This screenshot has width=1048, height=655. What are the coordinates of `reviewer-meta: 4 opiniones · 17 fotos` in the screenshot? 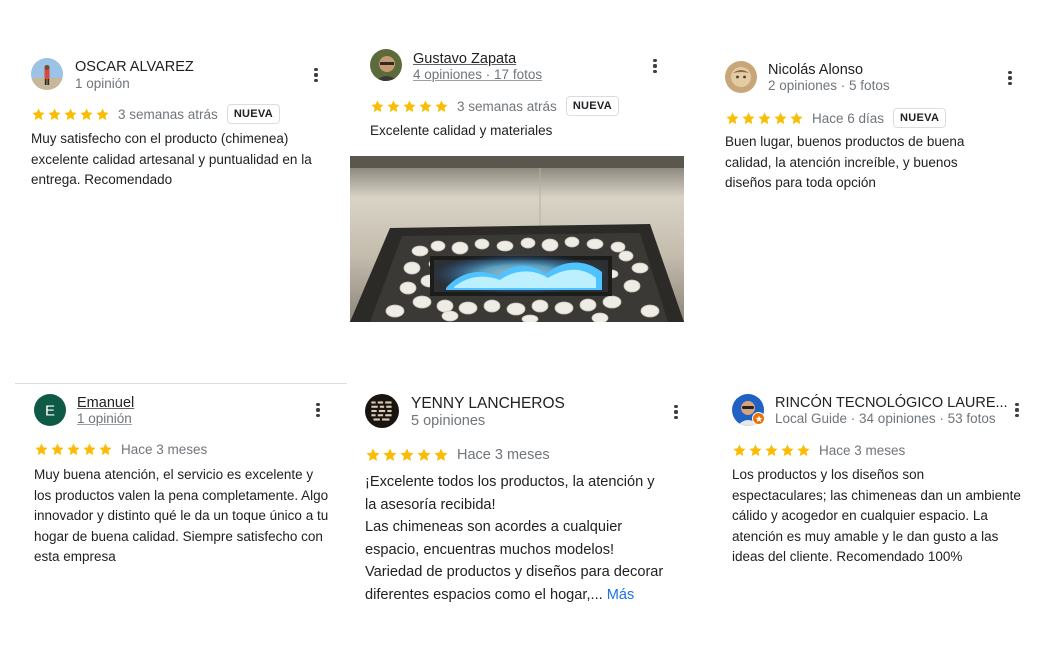 It's located at (477, 74).